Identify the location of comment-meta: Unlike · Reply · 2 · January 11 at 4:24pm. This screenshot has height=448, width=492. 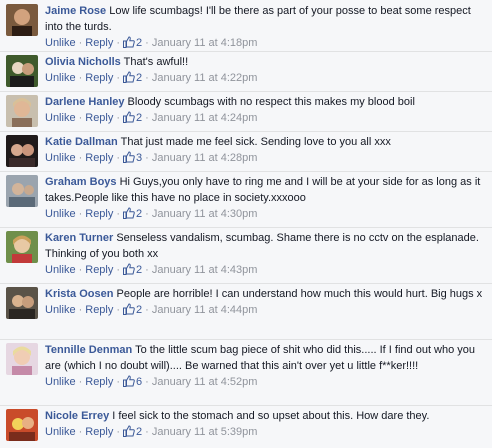
(151, 117).